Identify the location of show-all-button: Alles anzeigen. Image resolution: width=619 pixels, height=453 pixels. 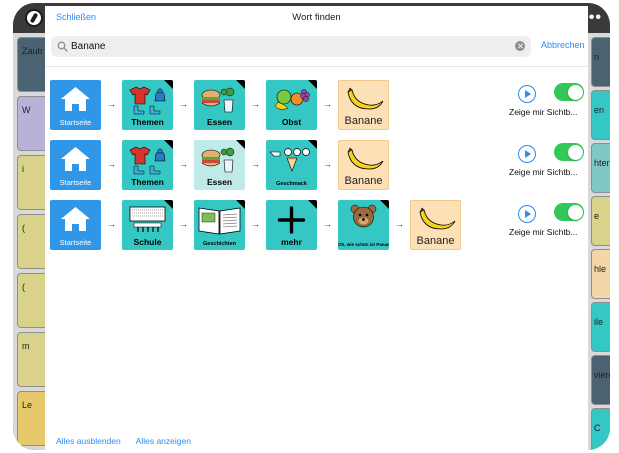
(163, 441).